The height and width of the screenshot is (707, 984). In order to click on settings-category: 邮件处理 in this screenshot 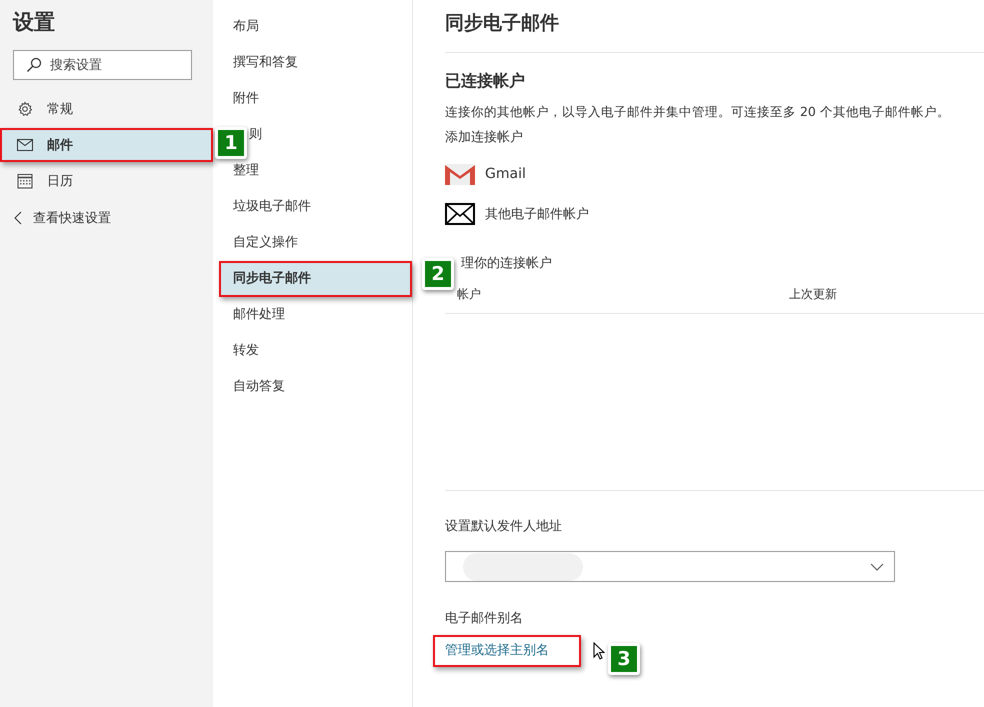, I will do `click(312, 315)`.